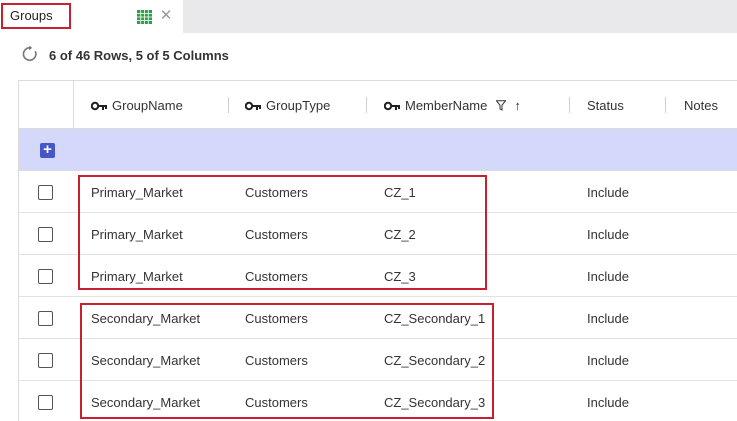 This screenshot has width=737, height=421. Describe the element at coordinates (400, 276) in the screenshot. I see `cell-membername: CZ_3` at that location.